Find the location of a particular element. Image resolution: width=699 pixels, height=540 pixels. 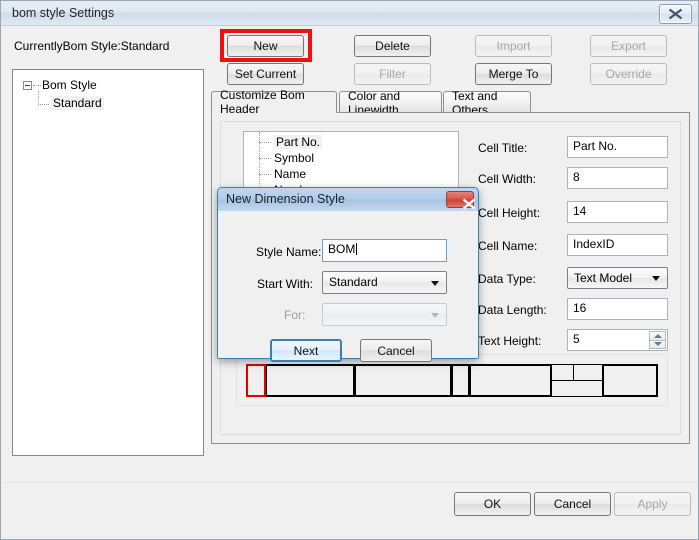

cell-height-input: 14 is located at coordinates (617, 212).